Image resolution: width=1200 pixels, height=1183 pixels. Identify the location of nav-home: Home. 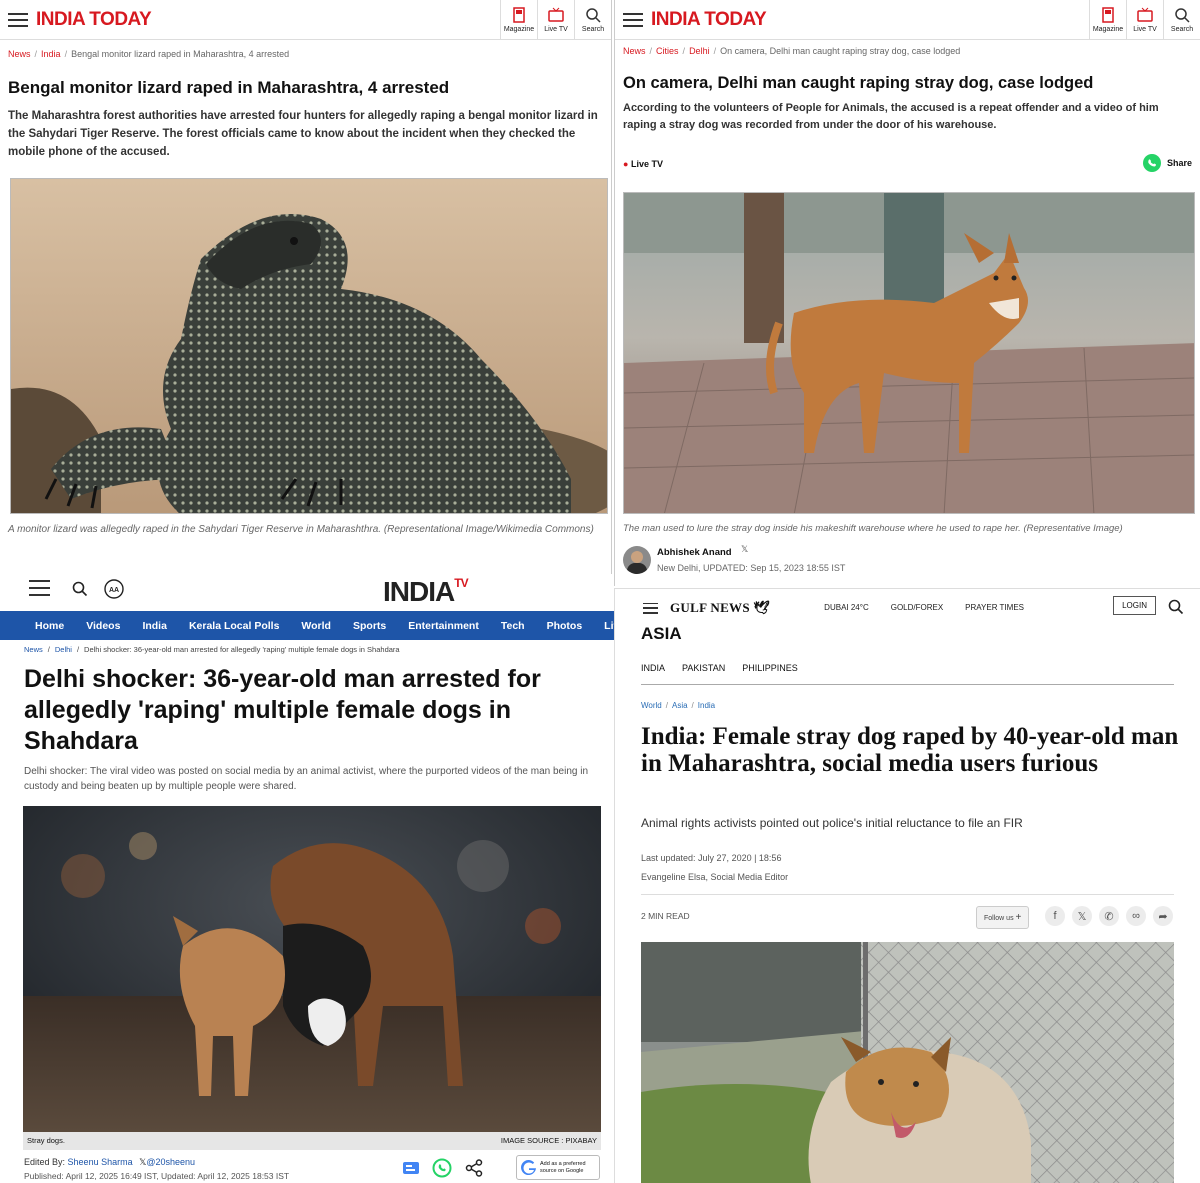
(37, 626).